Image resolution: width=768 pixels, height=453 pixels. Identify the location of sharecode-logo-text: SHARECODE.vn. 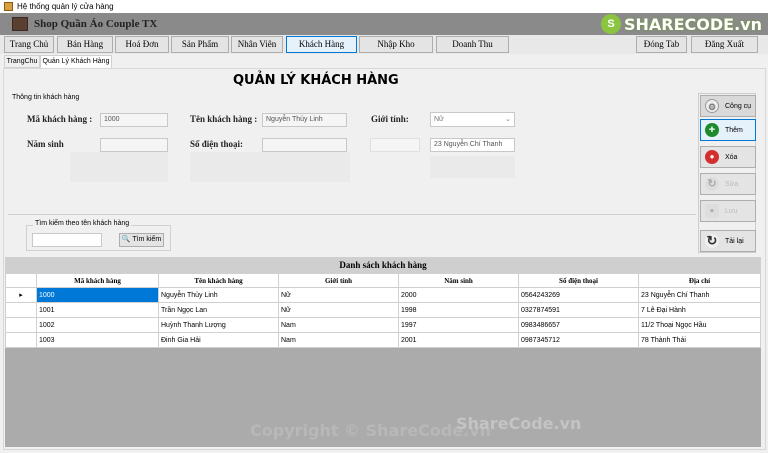
(693, 24).